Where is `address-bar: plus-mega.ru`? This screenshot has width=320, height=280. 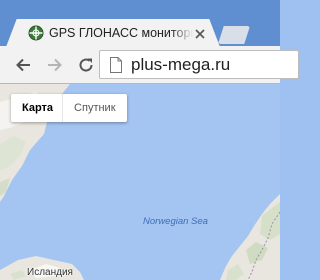 address-bar: plus-mega.ru is located at coordinates (199, 64).